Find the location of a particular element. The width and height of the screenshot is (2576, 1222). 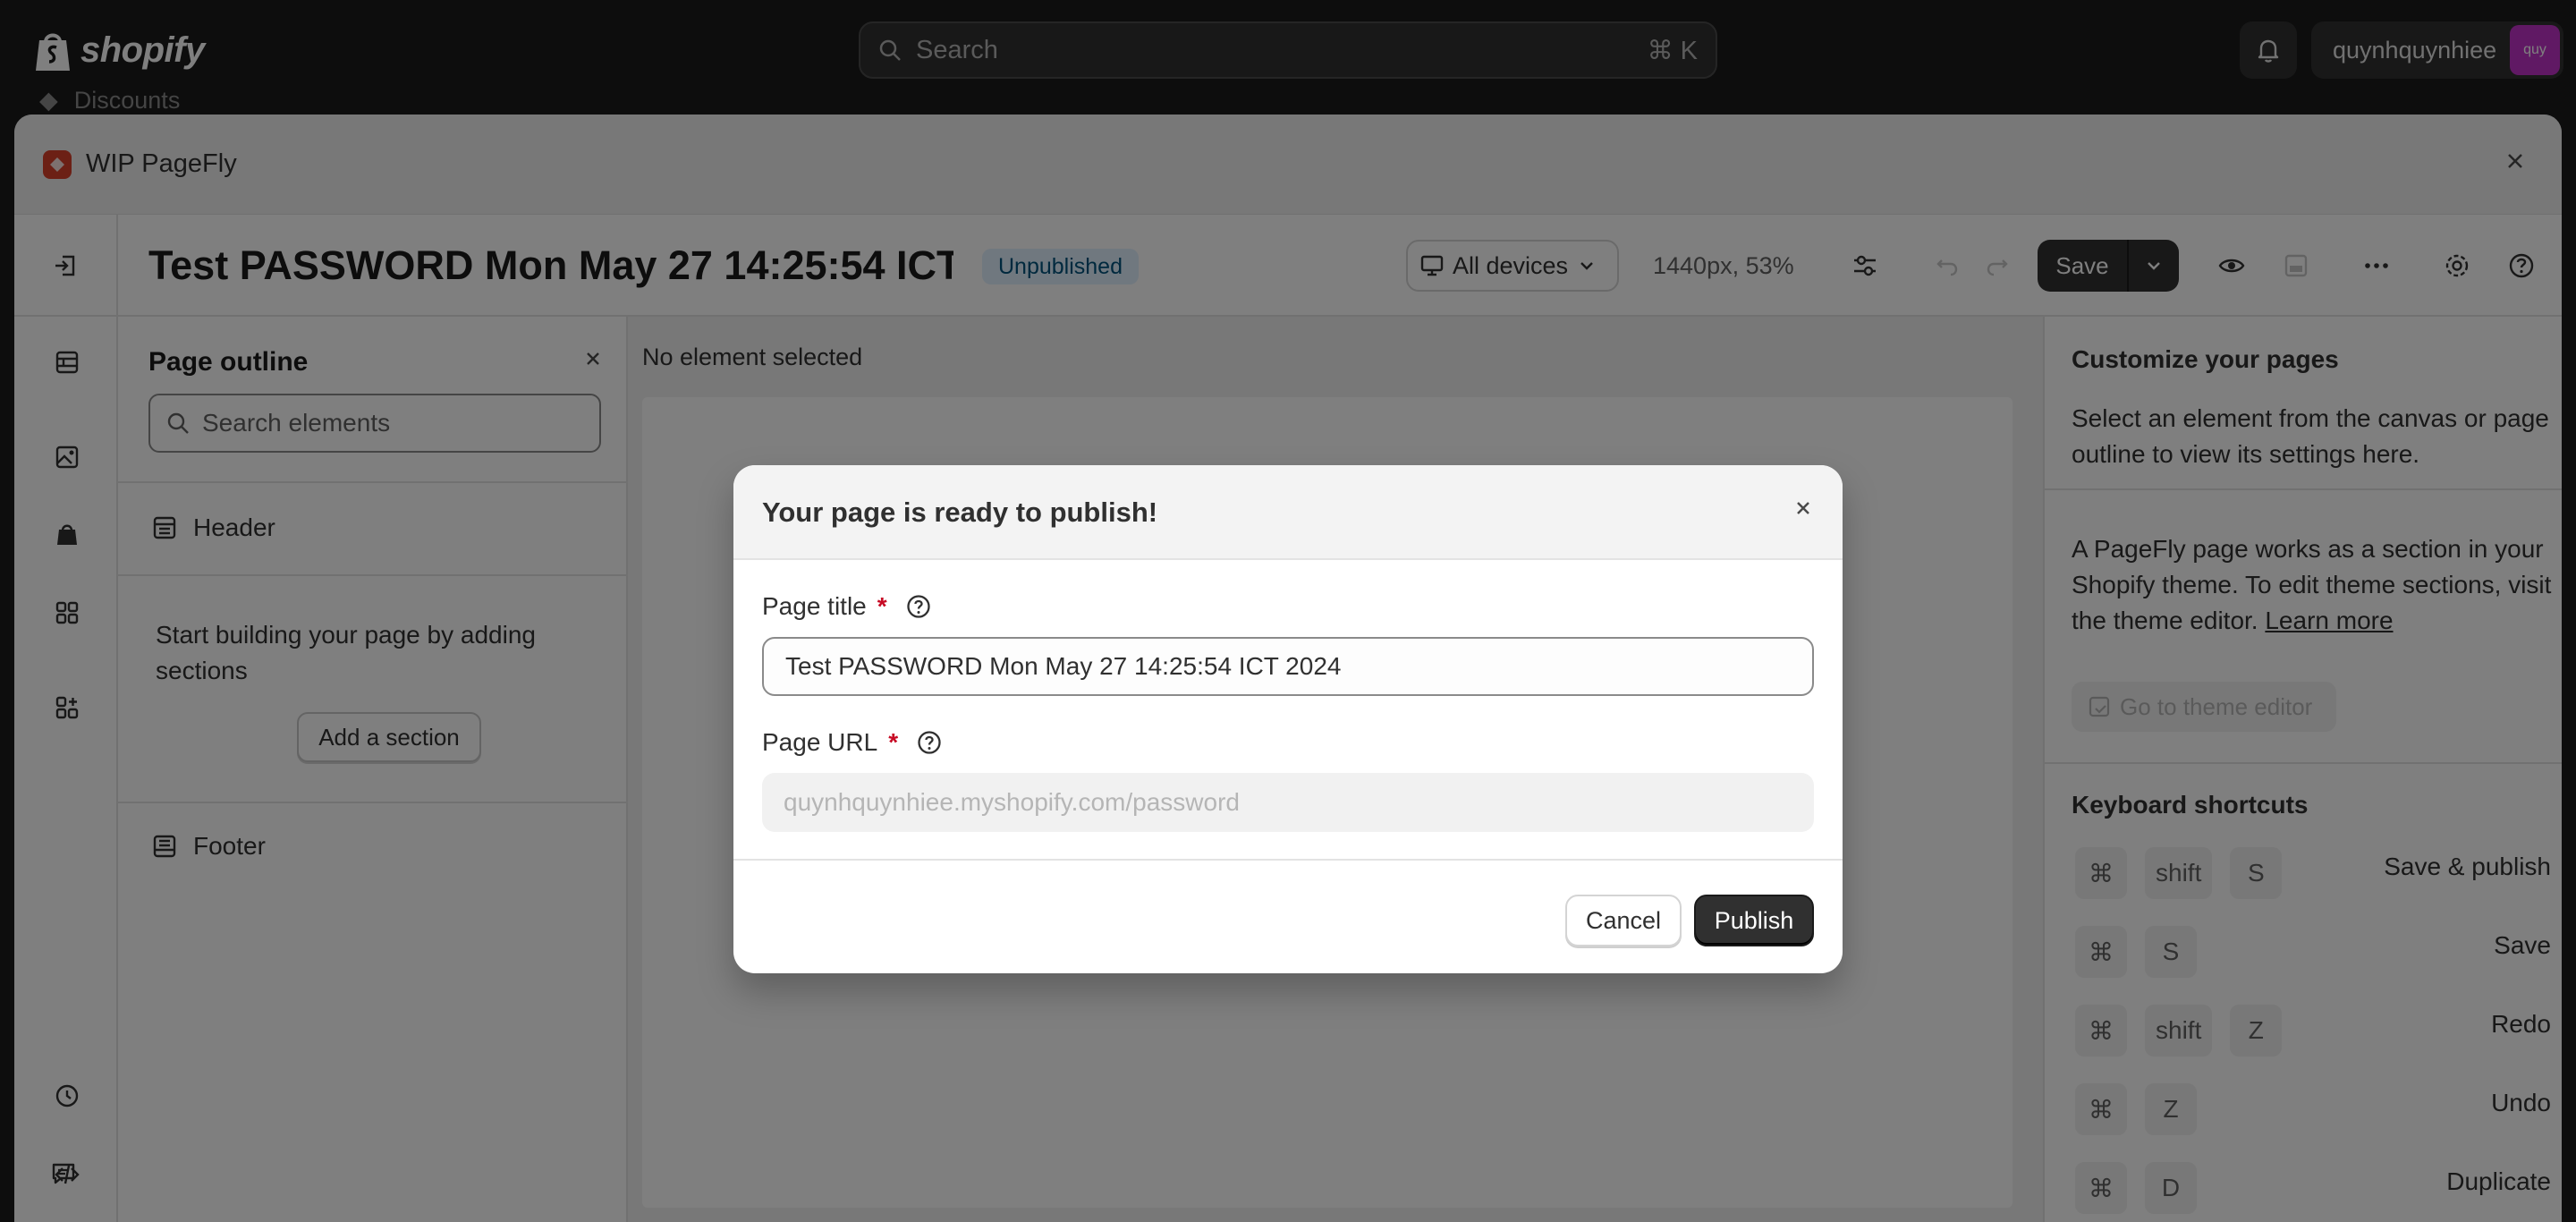

page-url-label-text: Page URL is located at coordinates (820, 742).